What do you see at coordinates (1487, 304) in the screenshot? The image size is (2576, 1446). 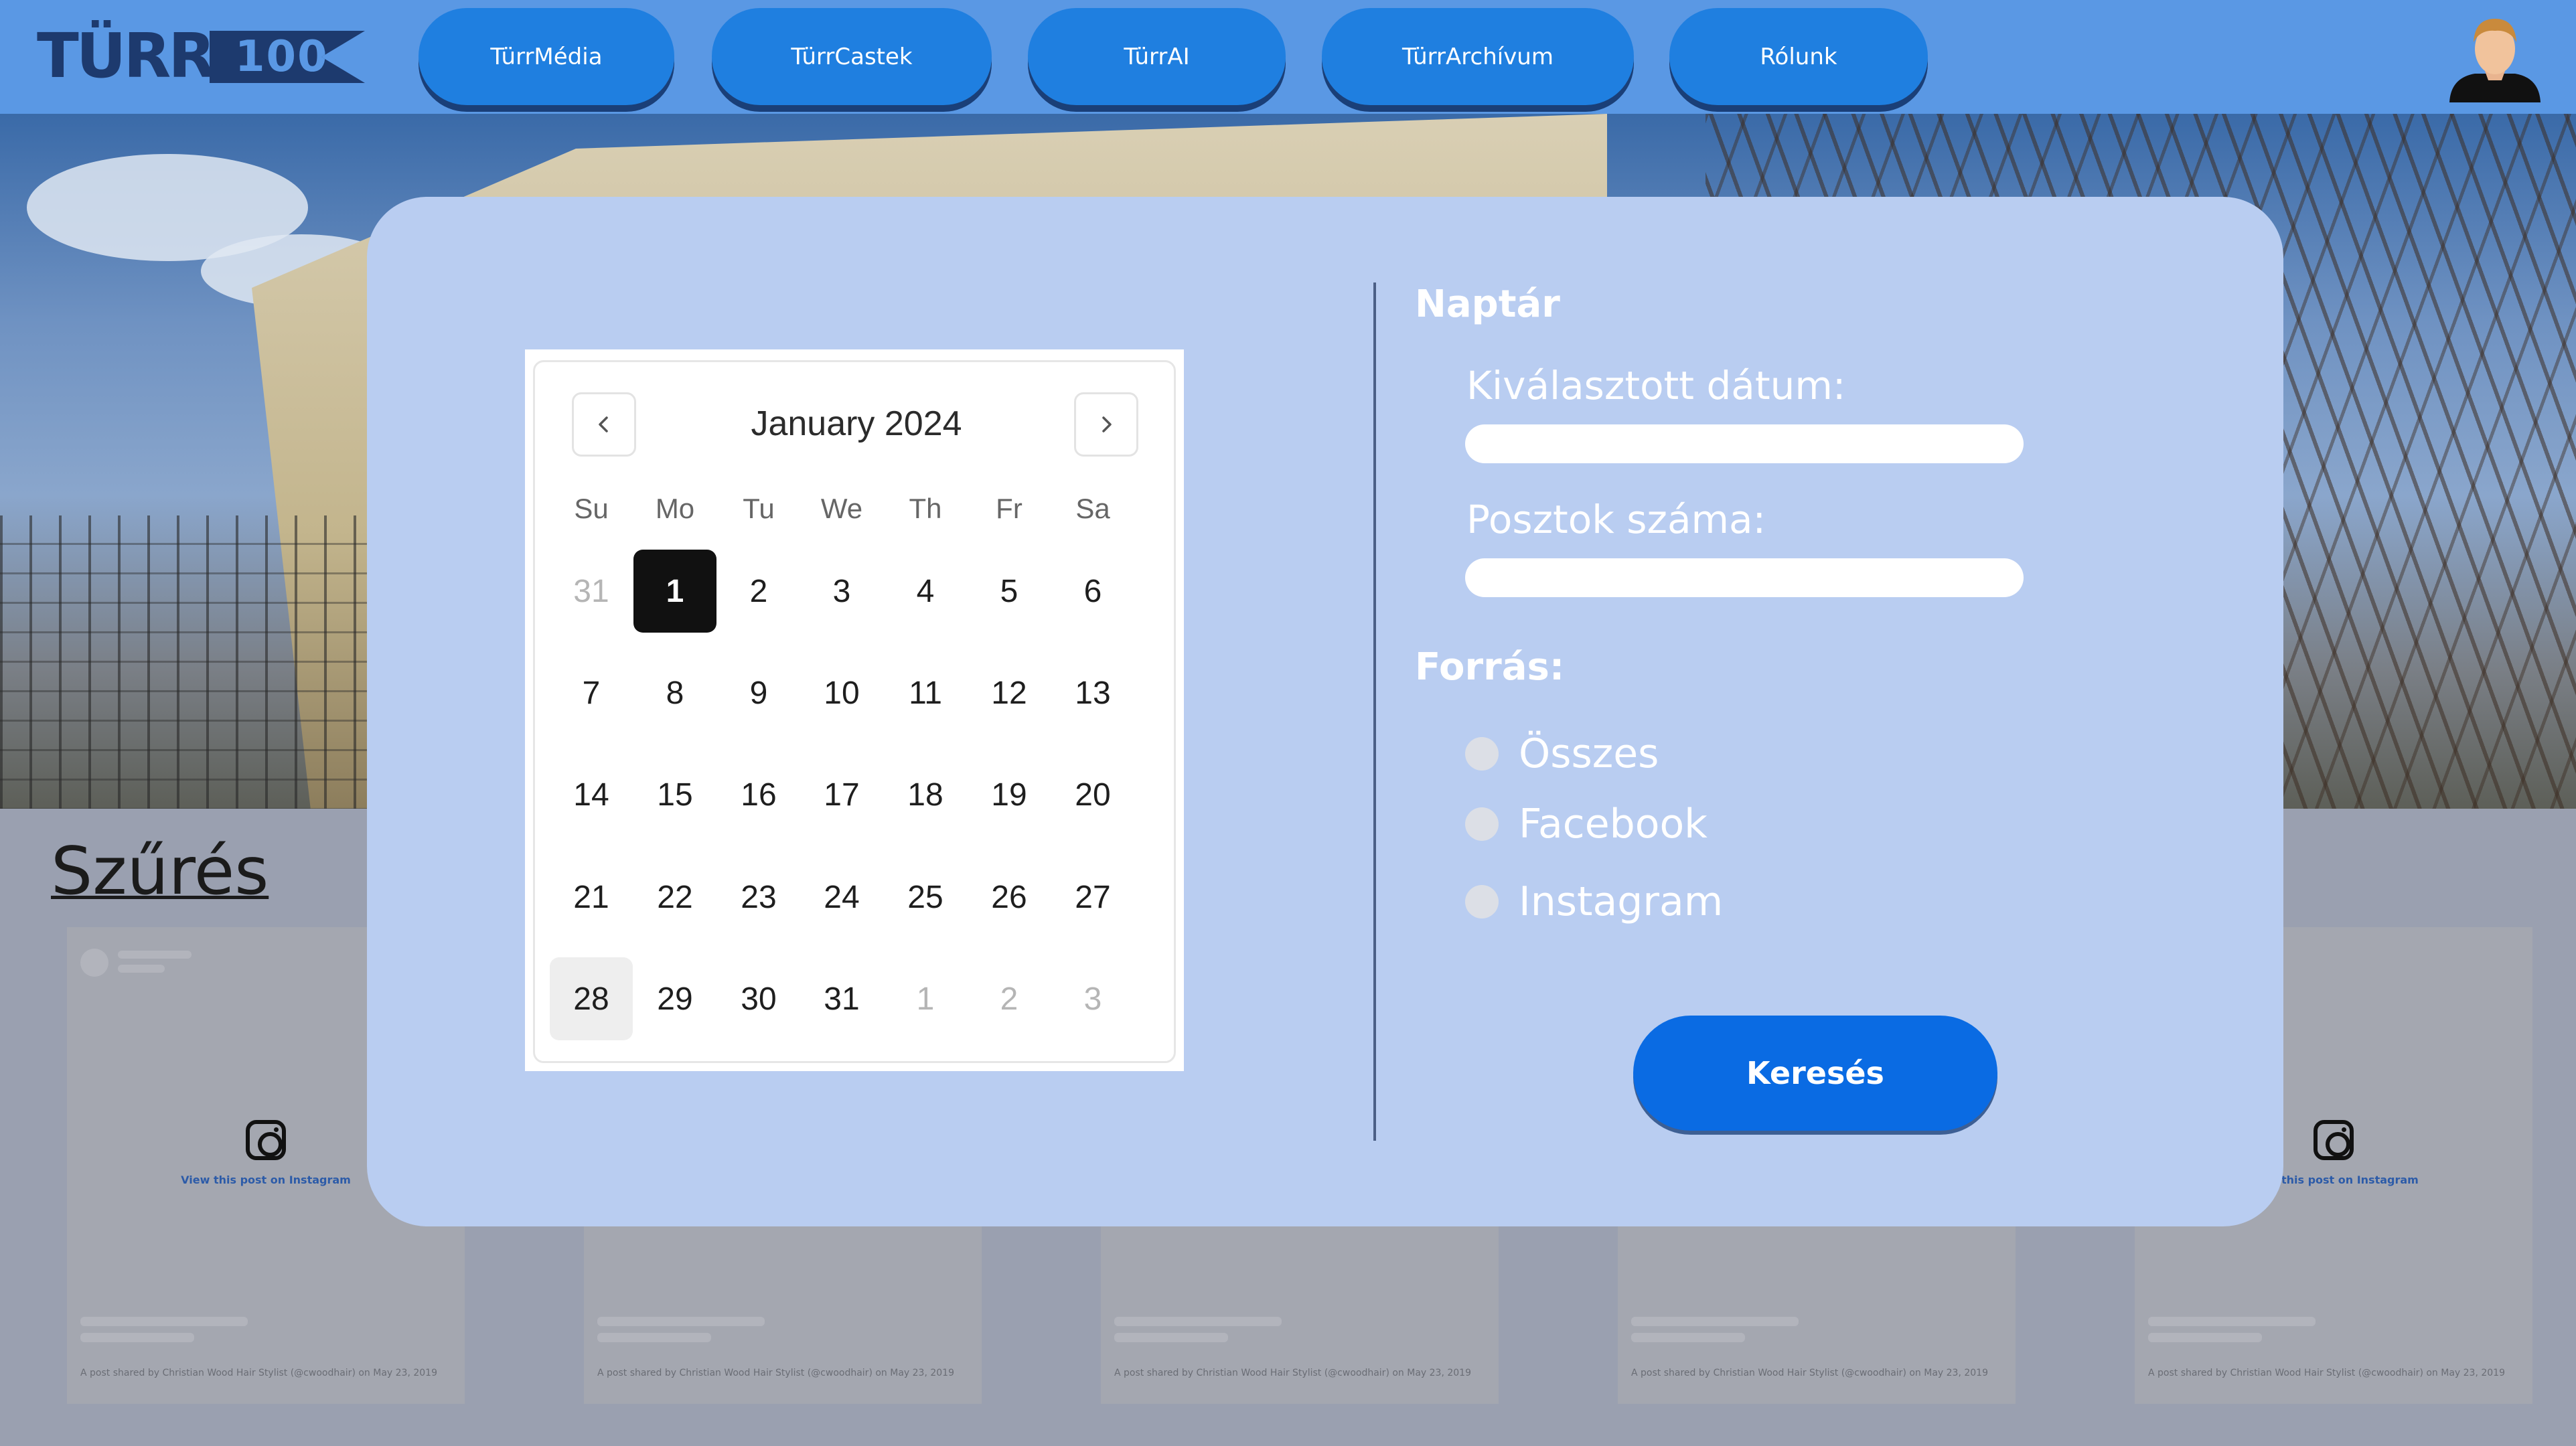 I see `panel-title: Naptár` at bounding box center [1487, 304].